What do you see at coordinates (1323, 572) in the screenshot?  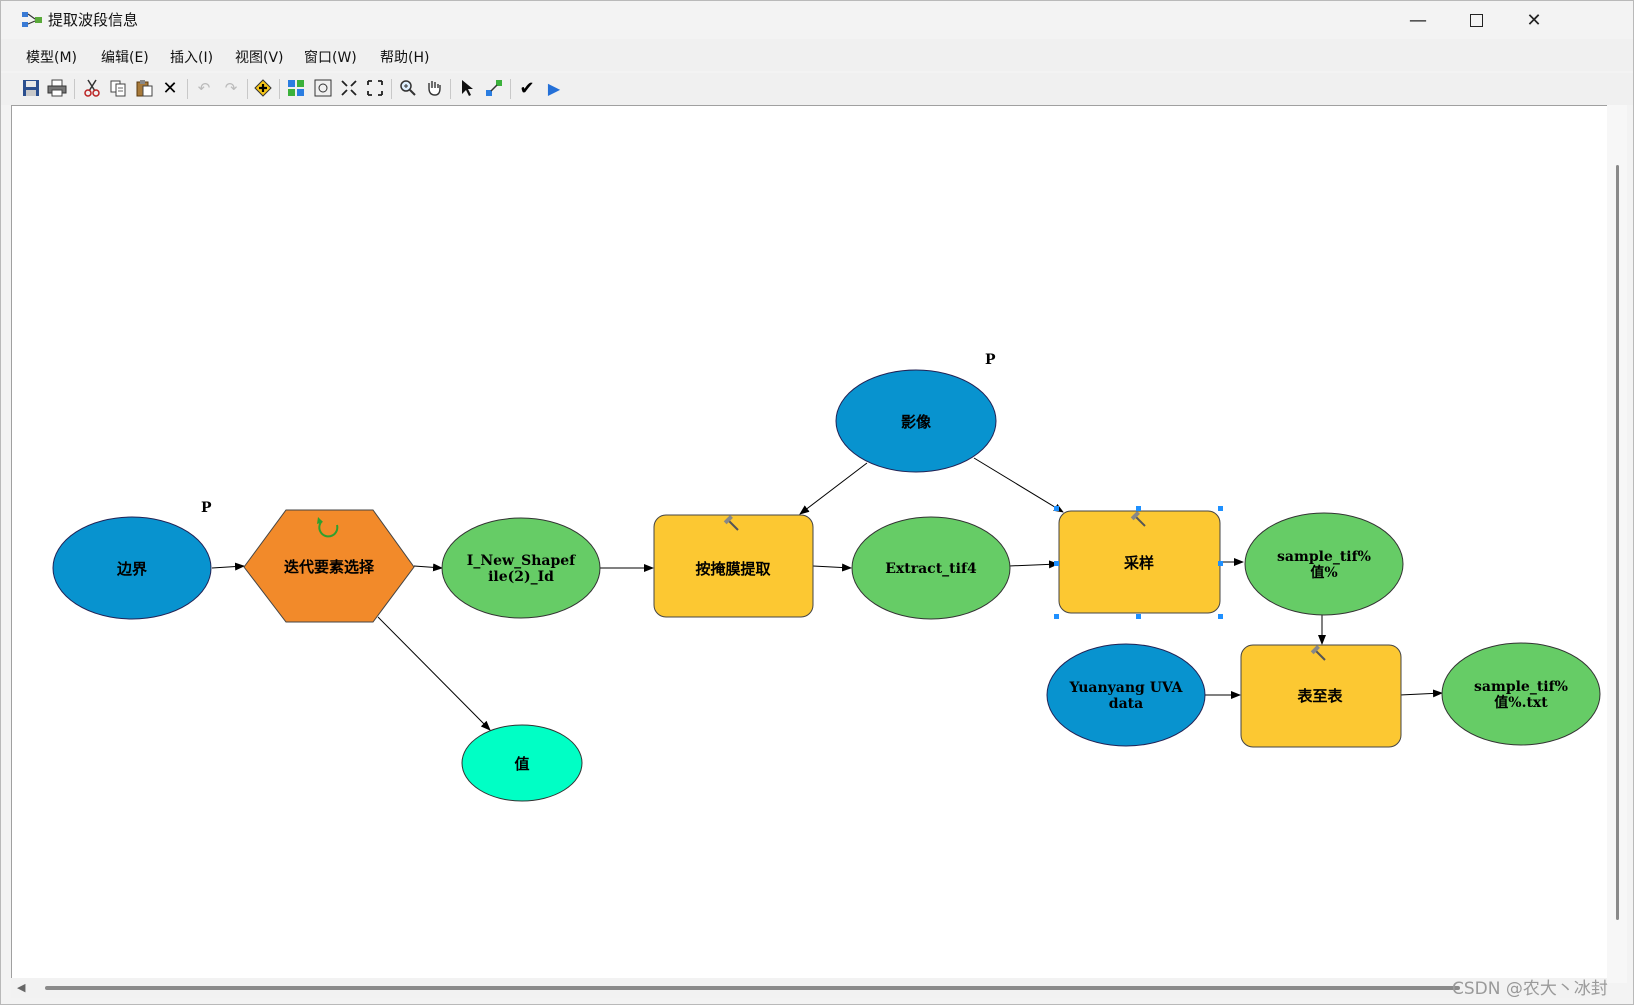 I see `node-sample-output-label-2: 值%` at bounding box center [1323, 572].